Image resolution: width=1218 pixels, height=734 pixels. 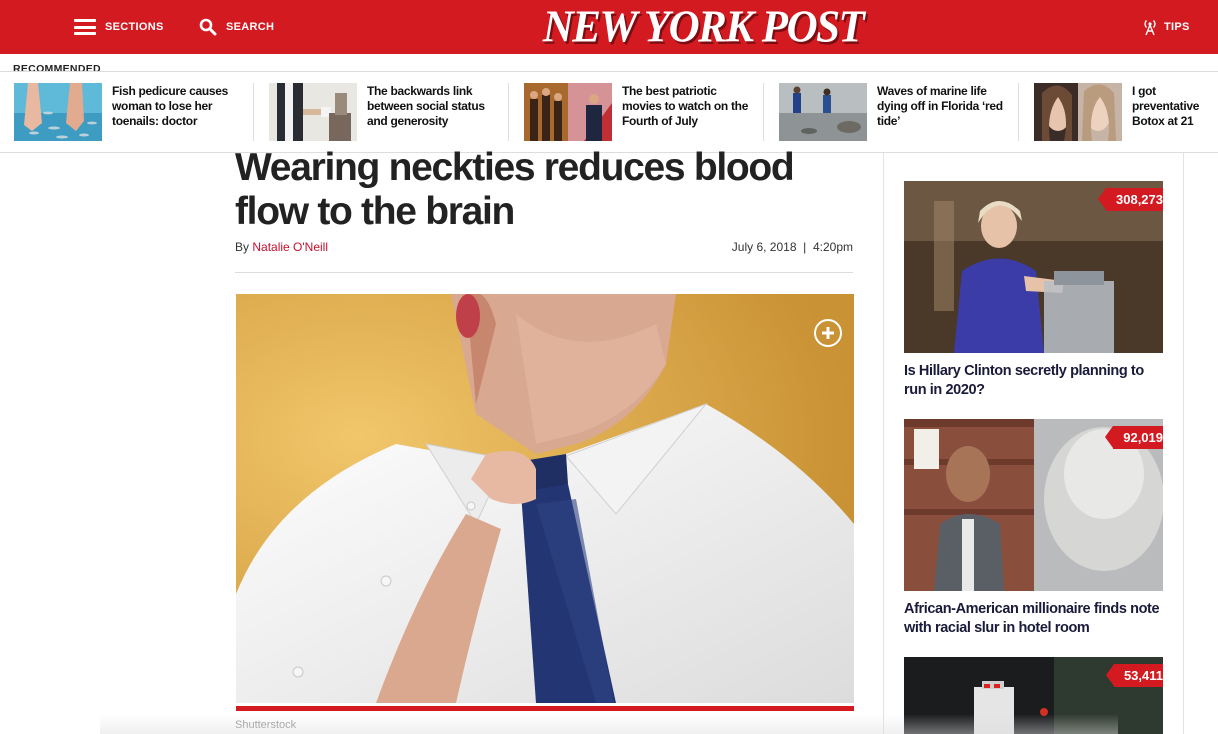 I want to click on top-bar: SECTIONS SEARCH NEW YORK POST TIPS, so click(x=609, y=27).